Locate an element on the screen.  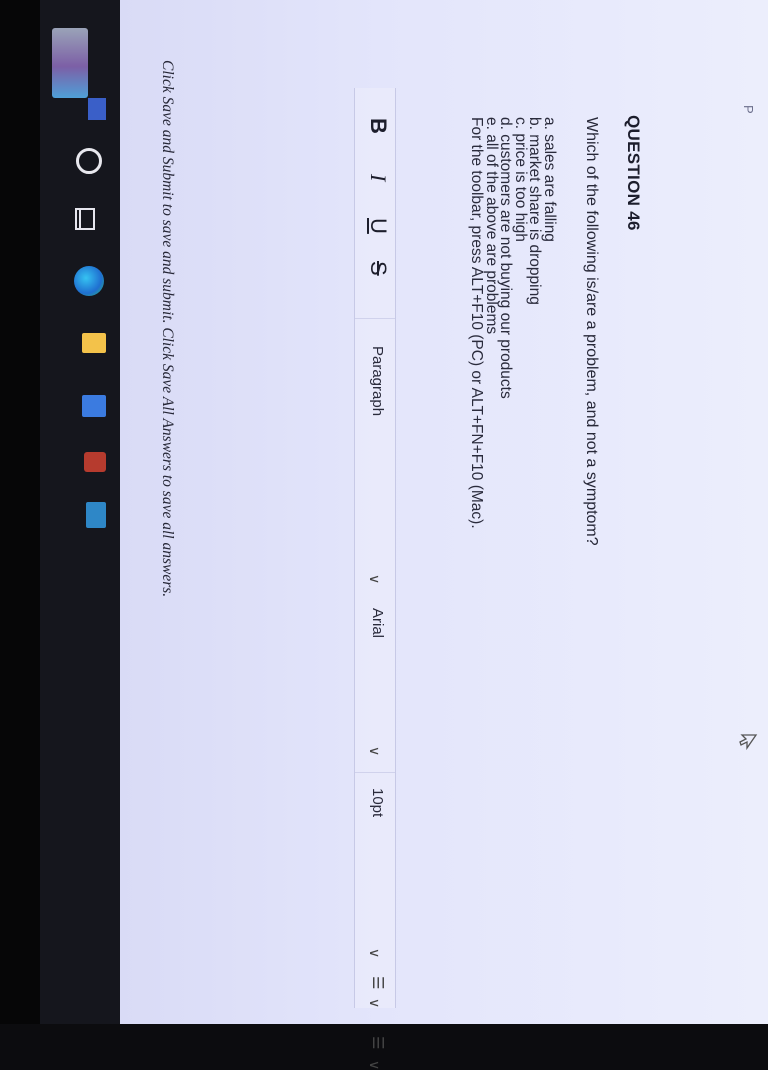
option-e: e. all of the above are problems is located at coordinates (491, 226).